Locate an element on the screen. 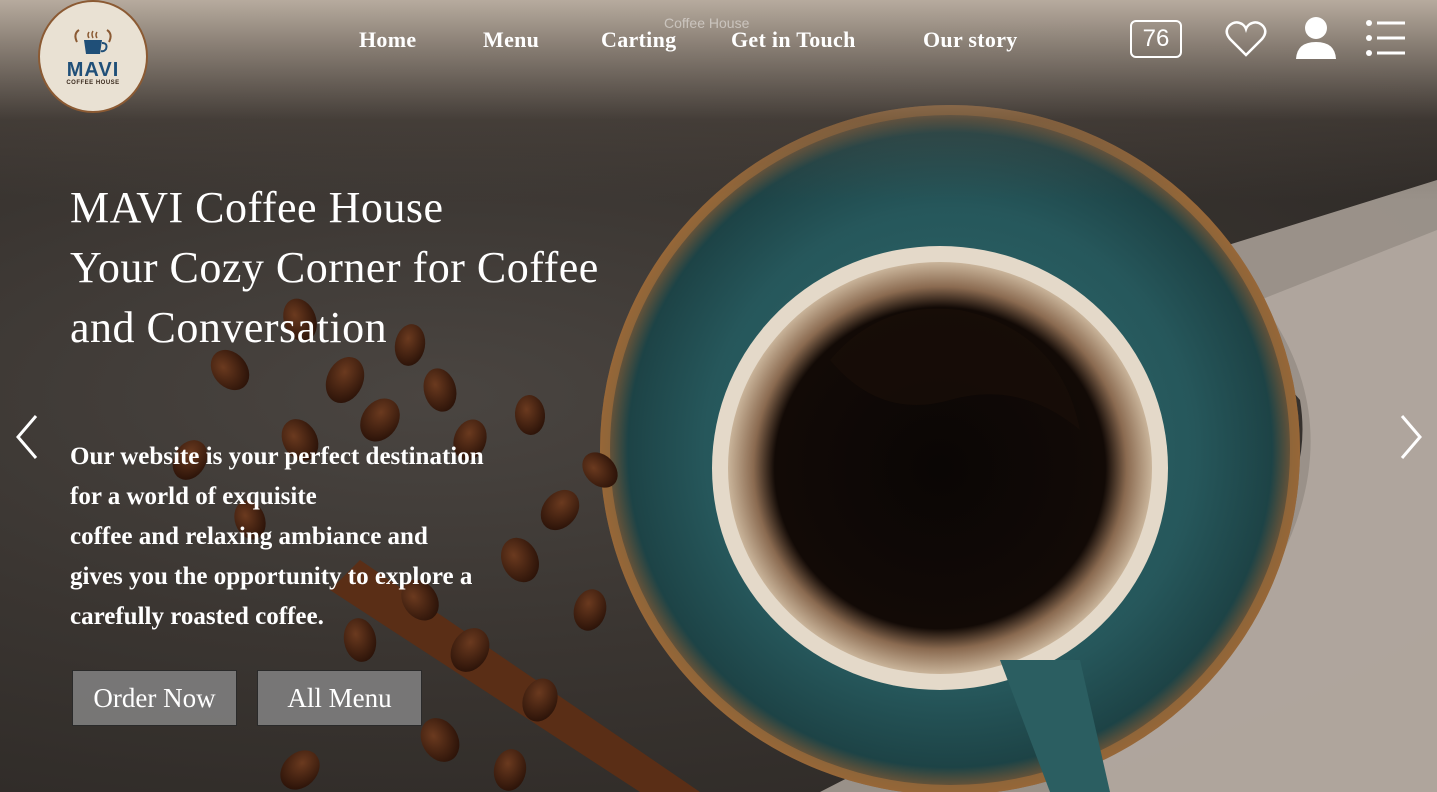 Image resolution: width=1437 pixels, height=792 pixels. hero-description-line: gives you the opportunity to explore a is located at coordinates (271, 576).